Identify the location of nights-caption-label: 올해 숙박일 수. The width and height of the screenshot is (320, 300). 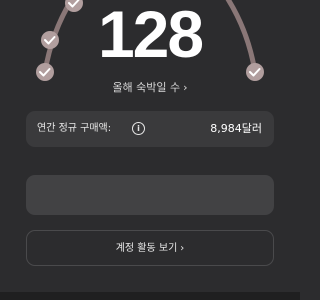
(146, 87).